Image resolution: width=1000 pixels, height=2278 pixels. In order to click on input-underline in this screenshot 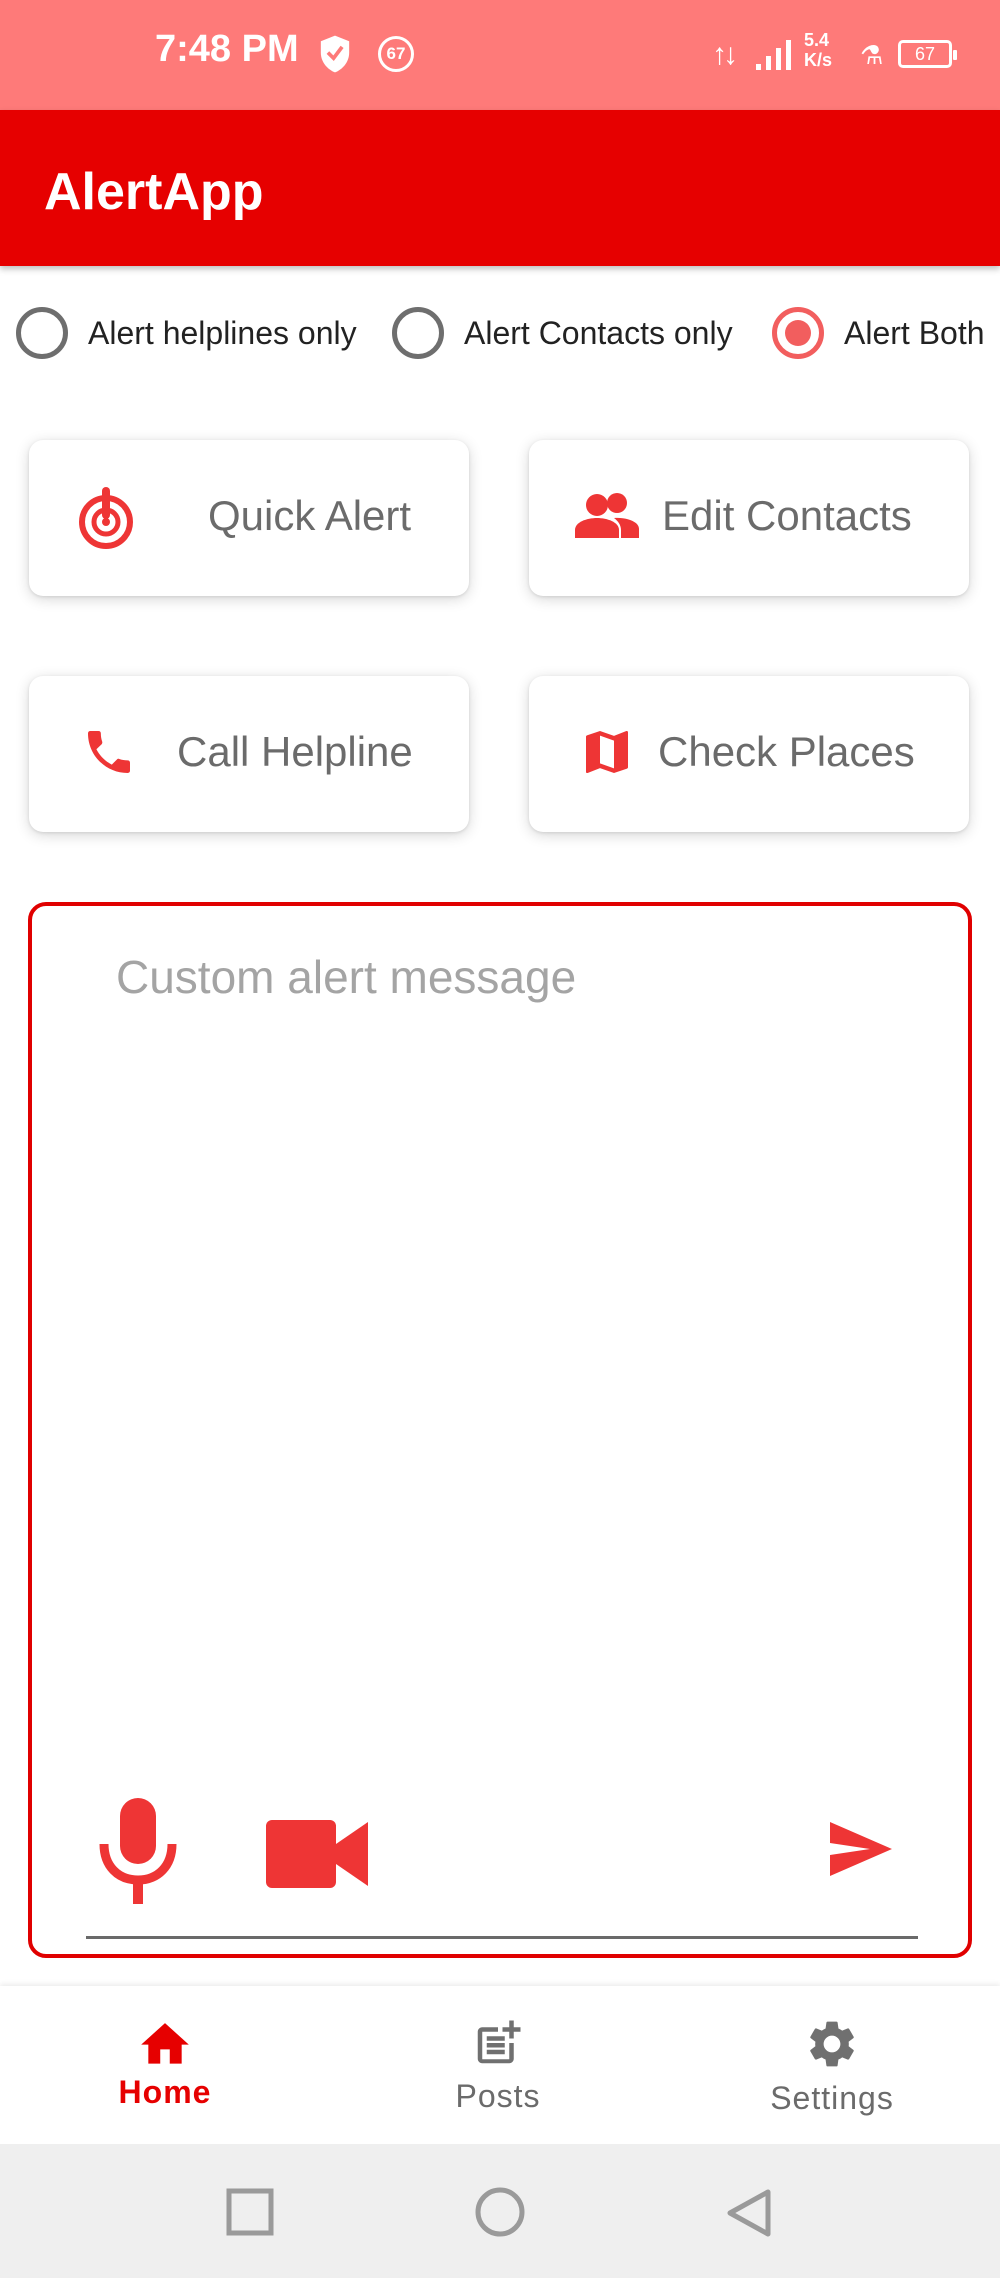, I will do `click(502, 1937)`.